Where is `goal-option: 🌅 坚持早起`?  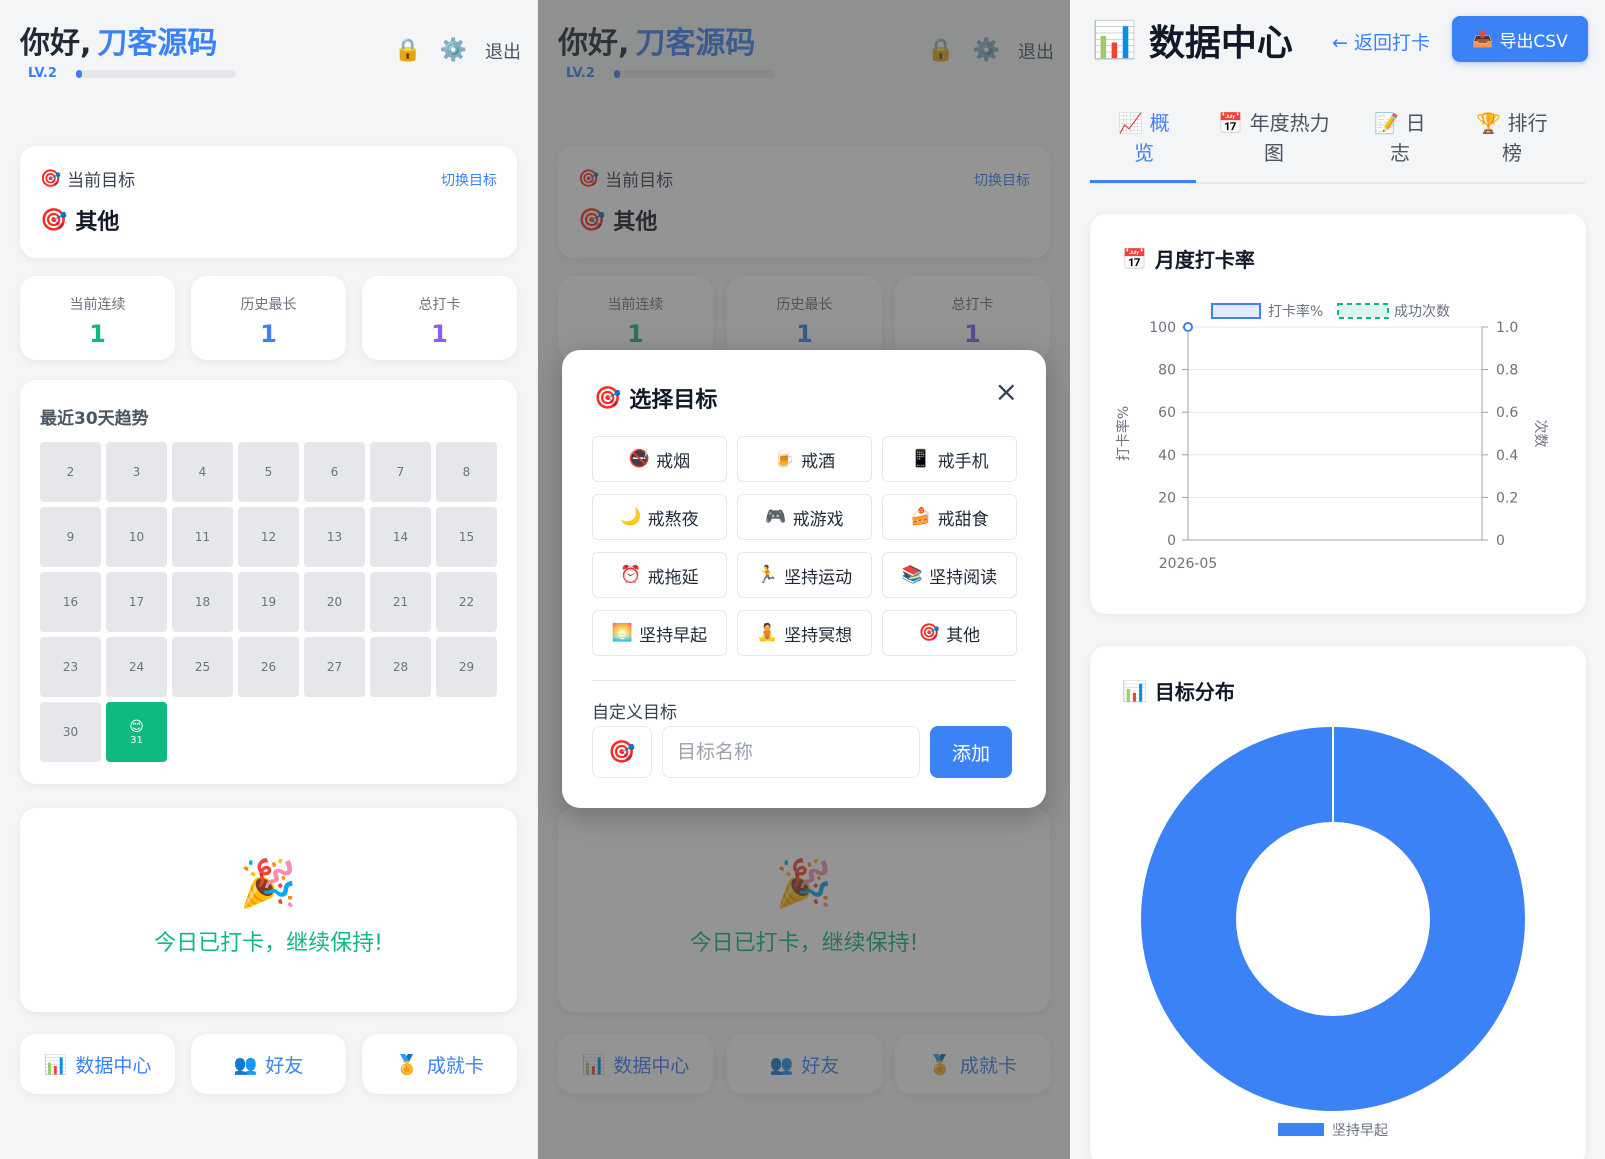 goal-option: 🌅 坚持早起 is located at coordinates (659, 633).